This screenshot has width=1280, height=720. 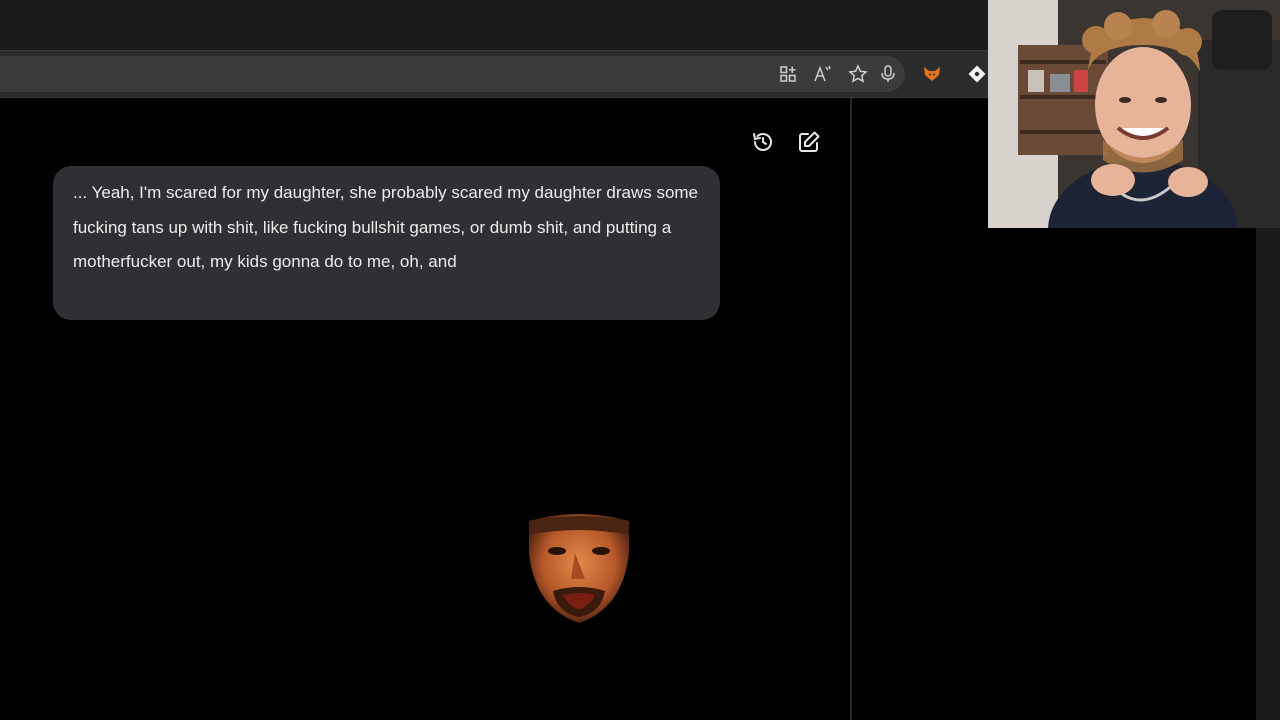 I want to click on app-grid-add-icon, so click(x=788, y=74).